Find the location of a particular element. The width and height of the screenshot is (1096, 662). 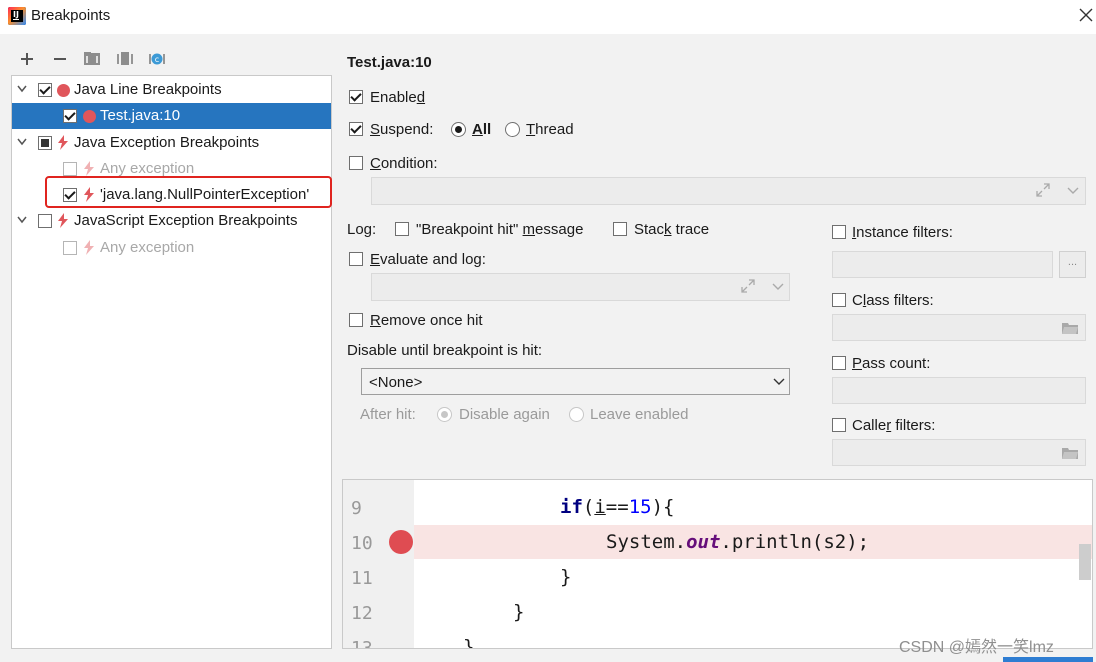

line-number: 12 is located at coordinates (362, 613).